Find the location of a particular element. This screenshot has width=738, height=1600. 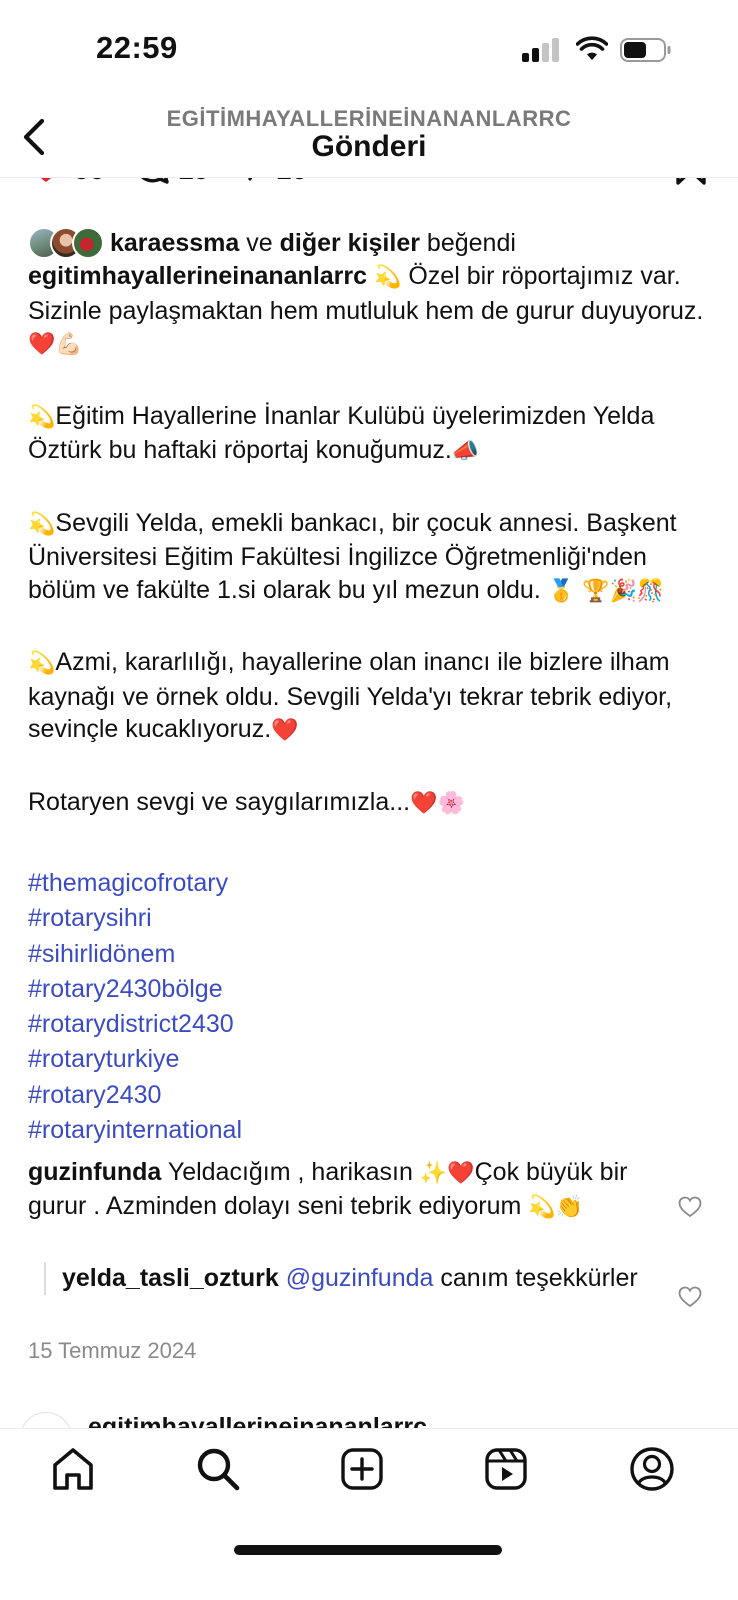

wifi-icon is located at coordinates (592, 48).